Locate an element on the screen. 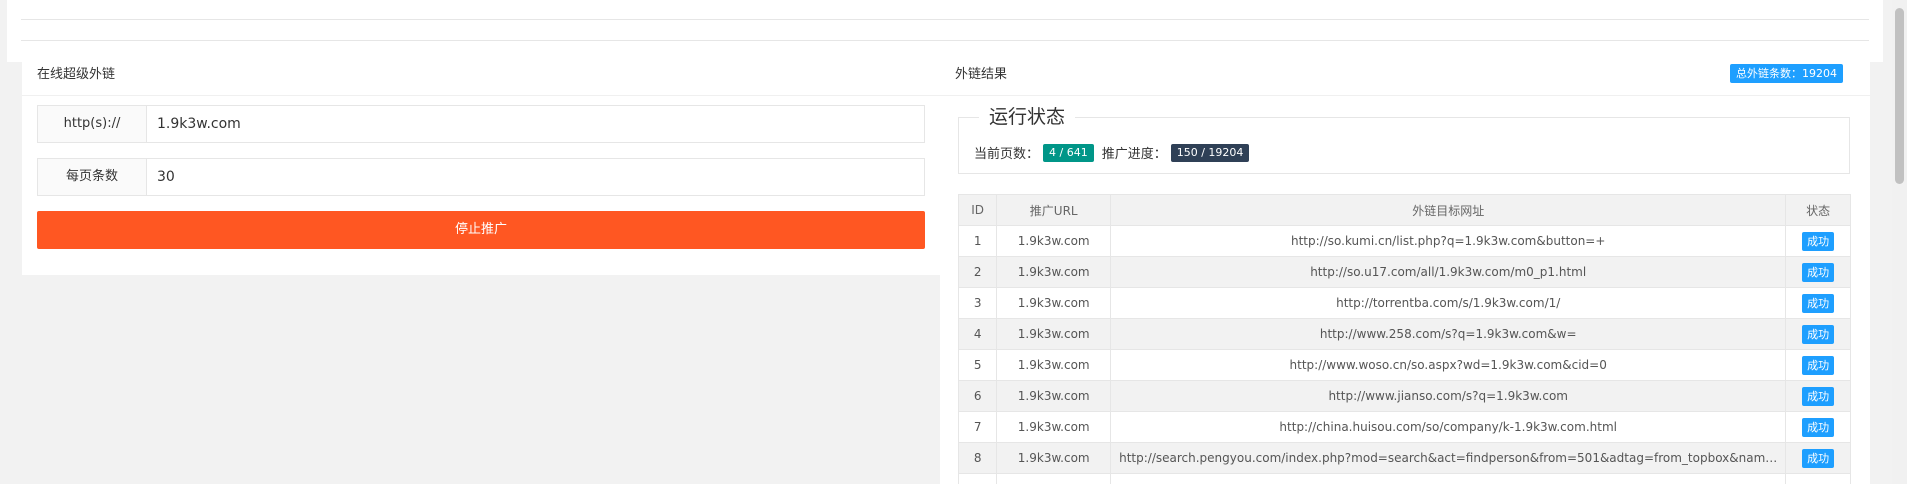  run-status-box: 运行状态 当前页数： 4 / 641 推广进度： 150 / 19204 is located at coordinates (1404, 140).